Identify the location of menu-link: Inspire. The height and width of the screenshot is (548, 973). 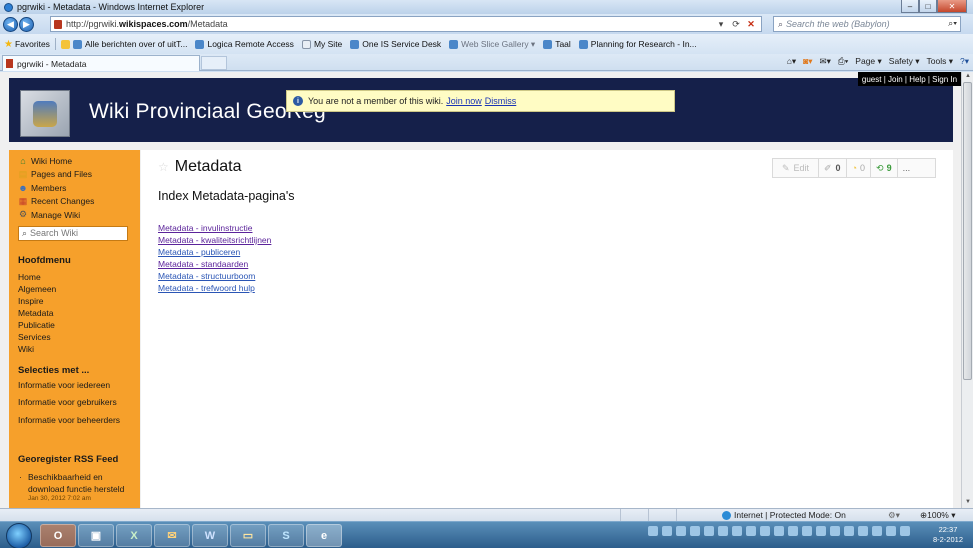
(76, 301).